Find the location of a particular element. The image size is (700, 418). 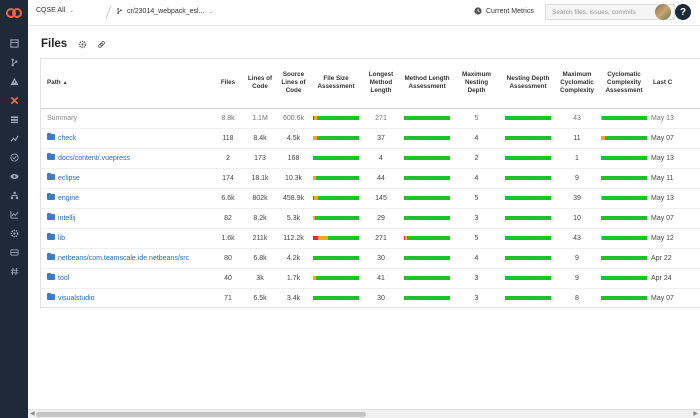

list-icon is located at coordinates (14, 119).